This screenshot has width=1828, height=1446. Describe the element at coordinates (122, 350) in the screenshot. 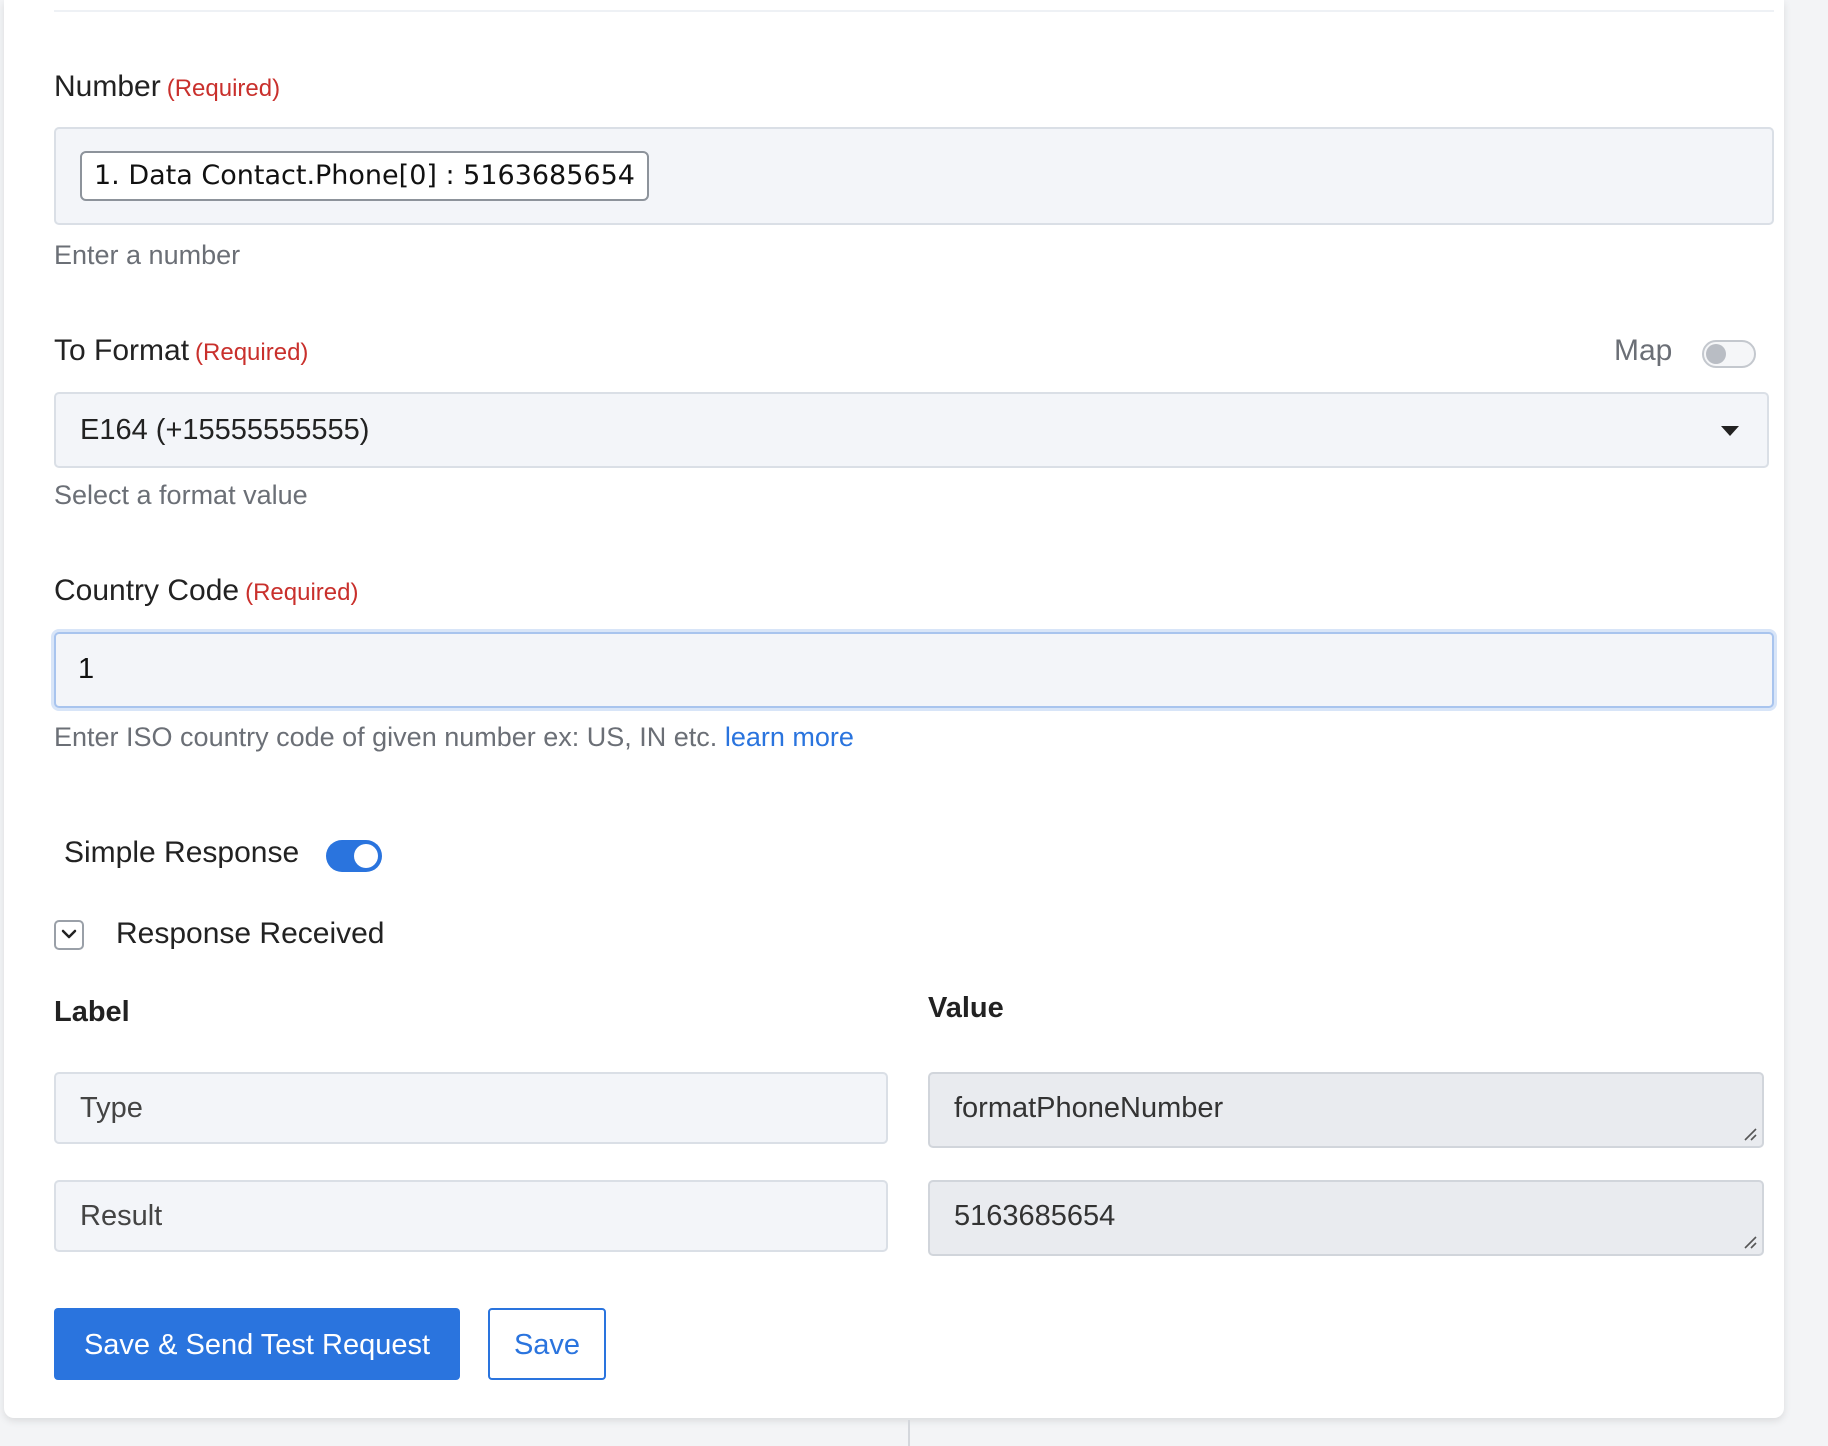

I see `format-label-text: To Format` at that location.